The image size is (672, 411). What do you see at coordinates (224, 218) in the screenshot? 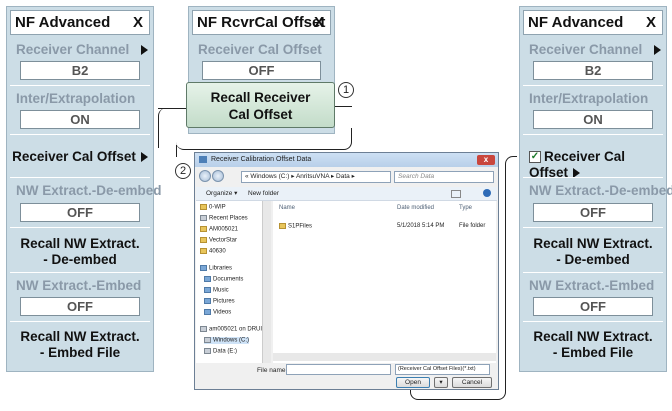
I see `nav-item-recent-places: Recent Places` at bounding box center [224, 218].